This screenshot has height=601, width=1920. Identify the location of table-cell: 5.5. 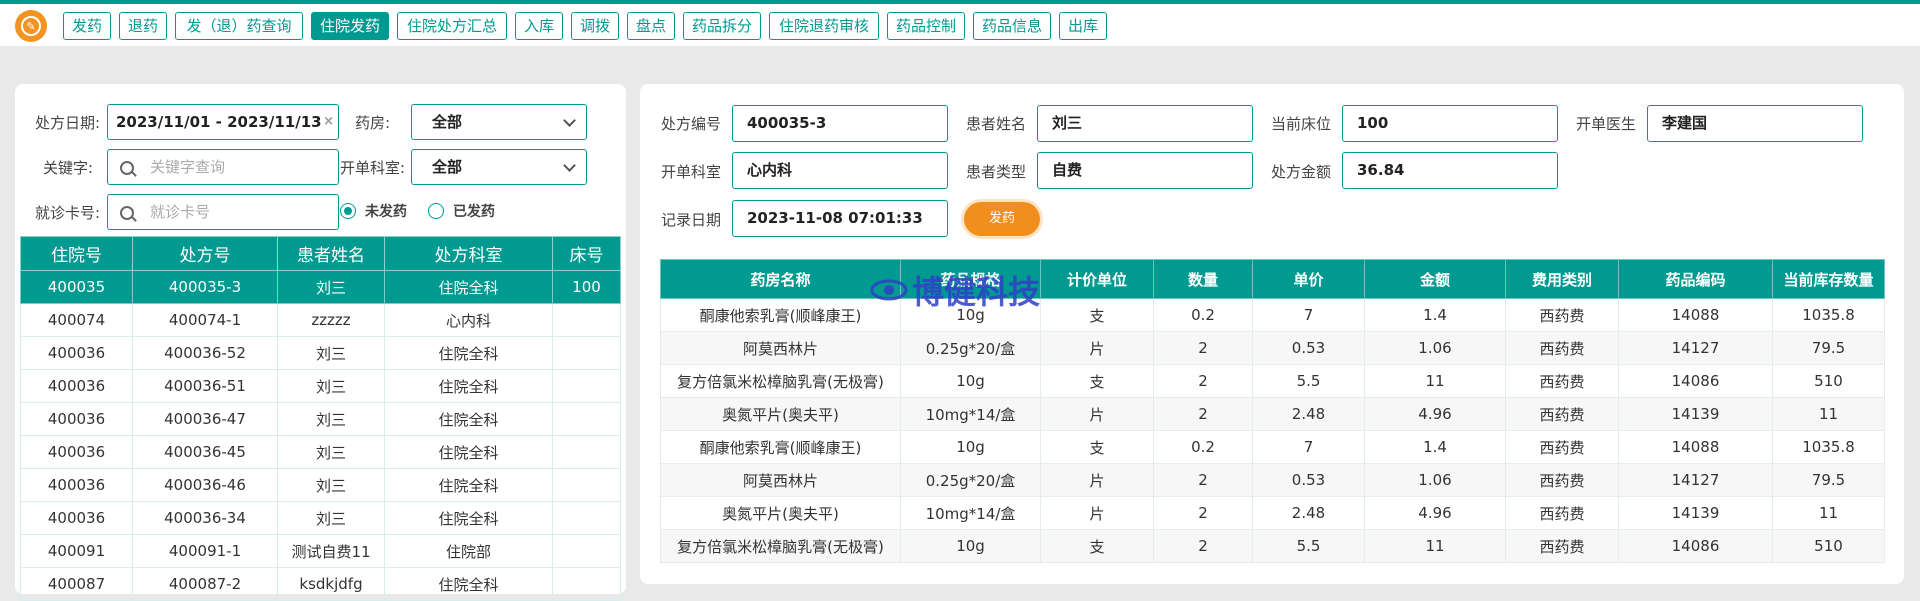
(1308, 381).